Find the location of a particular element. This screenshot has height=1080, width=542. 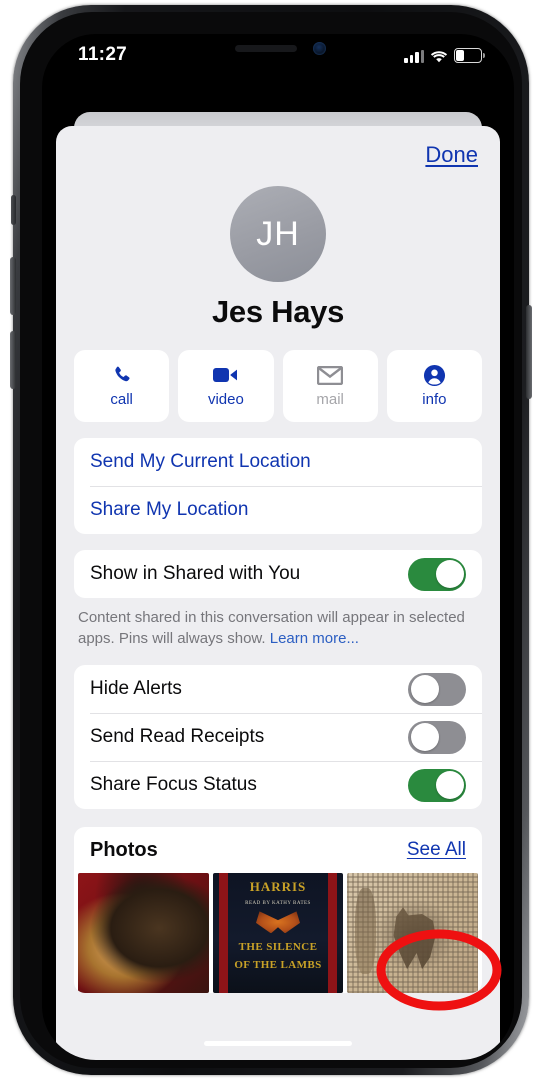

mail-button: mail is located at coordinates (330, 386).